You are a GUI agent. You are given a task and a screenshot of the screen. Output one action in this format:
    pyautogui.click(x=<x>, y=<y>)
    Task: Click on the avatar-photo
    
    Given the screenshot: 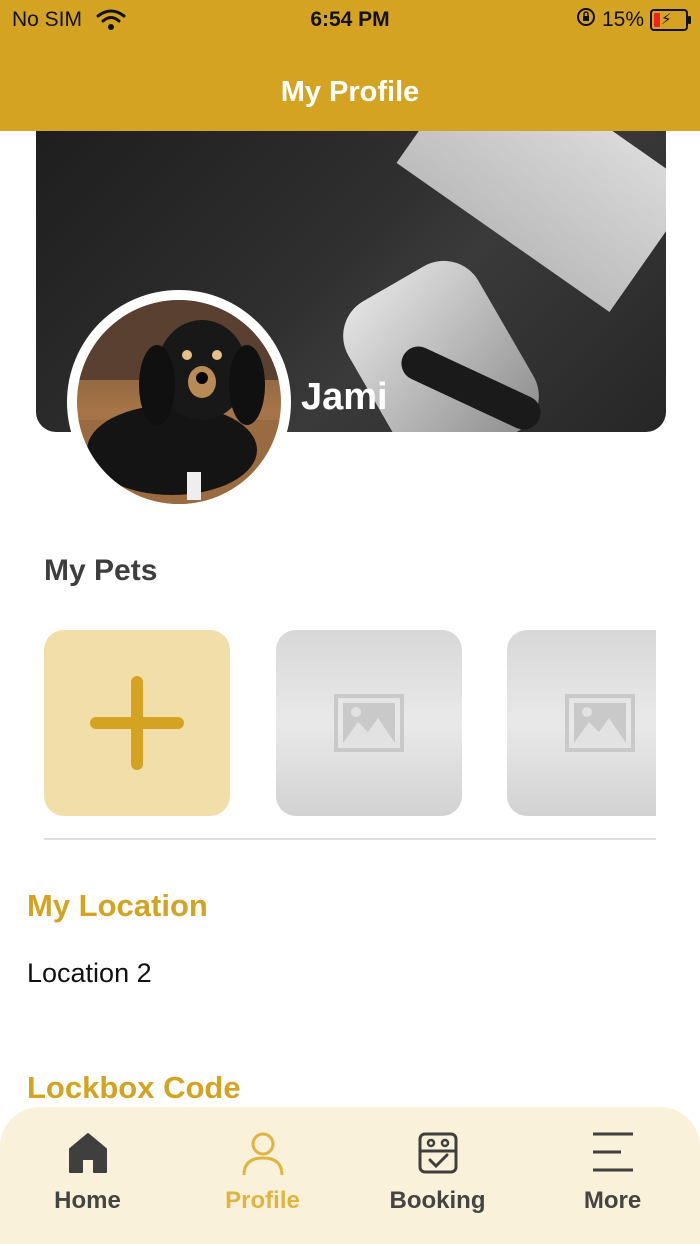 What is the action you would take?
    pyautogui.click(x=179, y=402)
    